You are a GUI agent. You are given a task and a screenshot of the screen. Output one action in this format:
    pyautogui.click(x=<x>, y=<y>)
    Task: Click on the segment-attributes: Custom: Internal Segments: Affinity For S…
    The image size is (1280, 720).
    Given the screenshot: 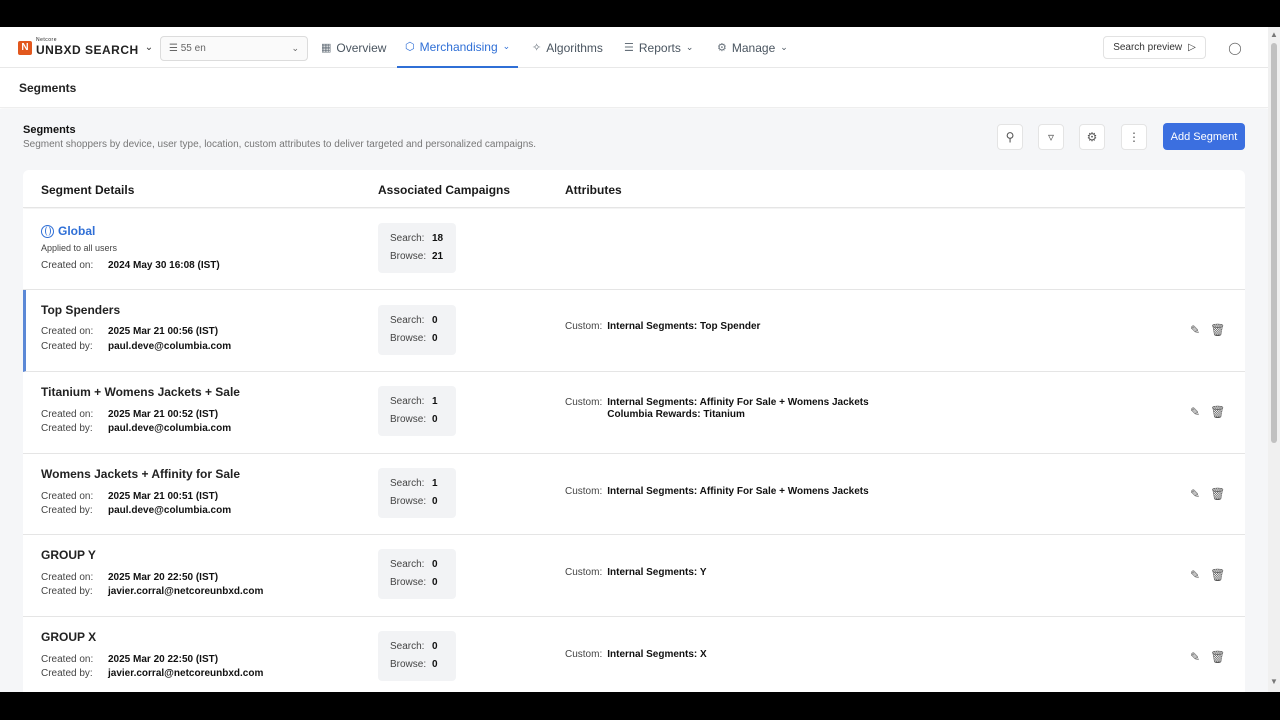 What is the action you would take?
    pyautogui.click(x=717, y=491)
    